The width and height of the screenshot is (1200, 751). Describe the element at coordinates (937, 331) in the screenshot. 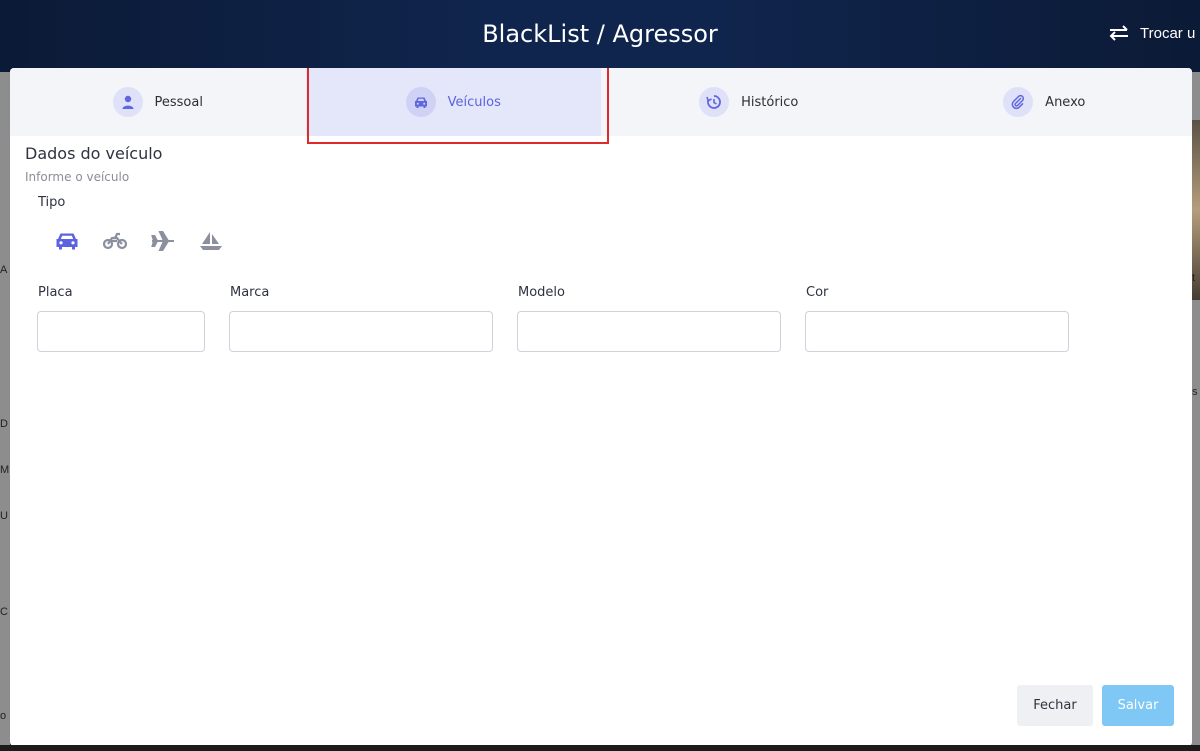

I see `color-input` at that location.